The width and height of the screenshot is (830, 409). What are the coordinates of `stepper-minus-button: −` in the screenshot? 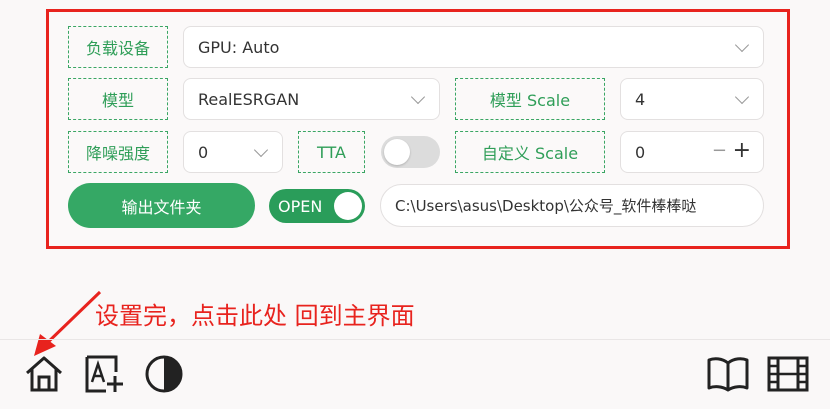 It's located at (719, 150).